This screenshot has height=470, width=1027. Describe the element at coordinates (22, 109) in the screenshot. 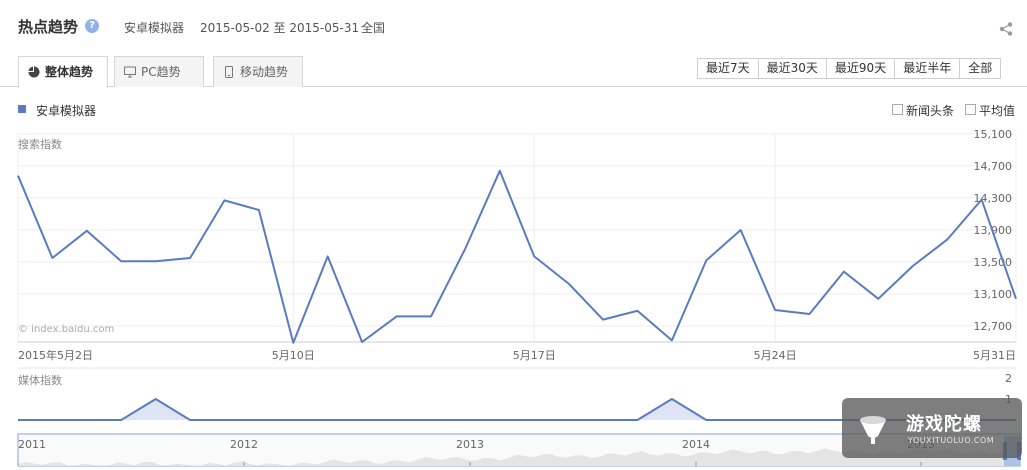

I see `legend-color-swatch` at that location.